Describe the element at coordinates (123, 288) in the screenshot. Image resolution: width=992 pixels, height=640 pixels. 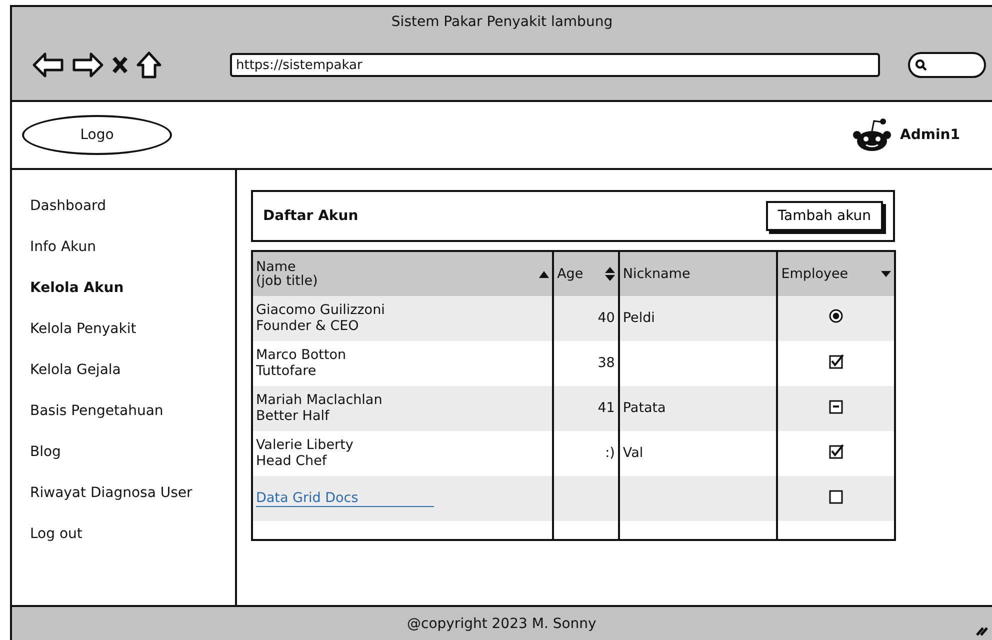
I see `sidebar-item: Kelola Akun` at that location.